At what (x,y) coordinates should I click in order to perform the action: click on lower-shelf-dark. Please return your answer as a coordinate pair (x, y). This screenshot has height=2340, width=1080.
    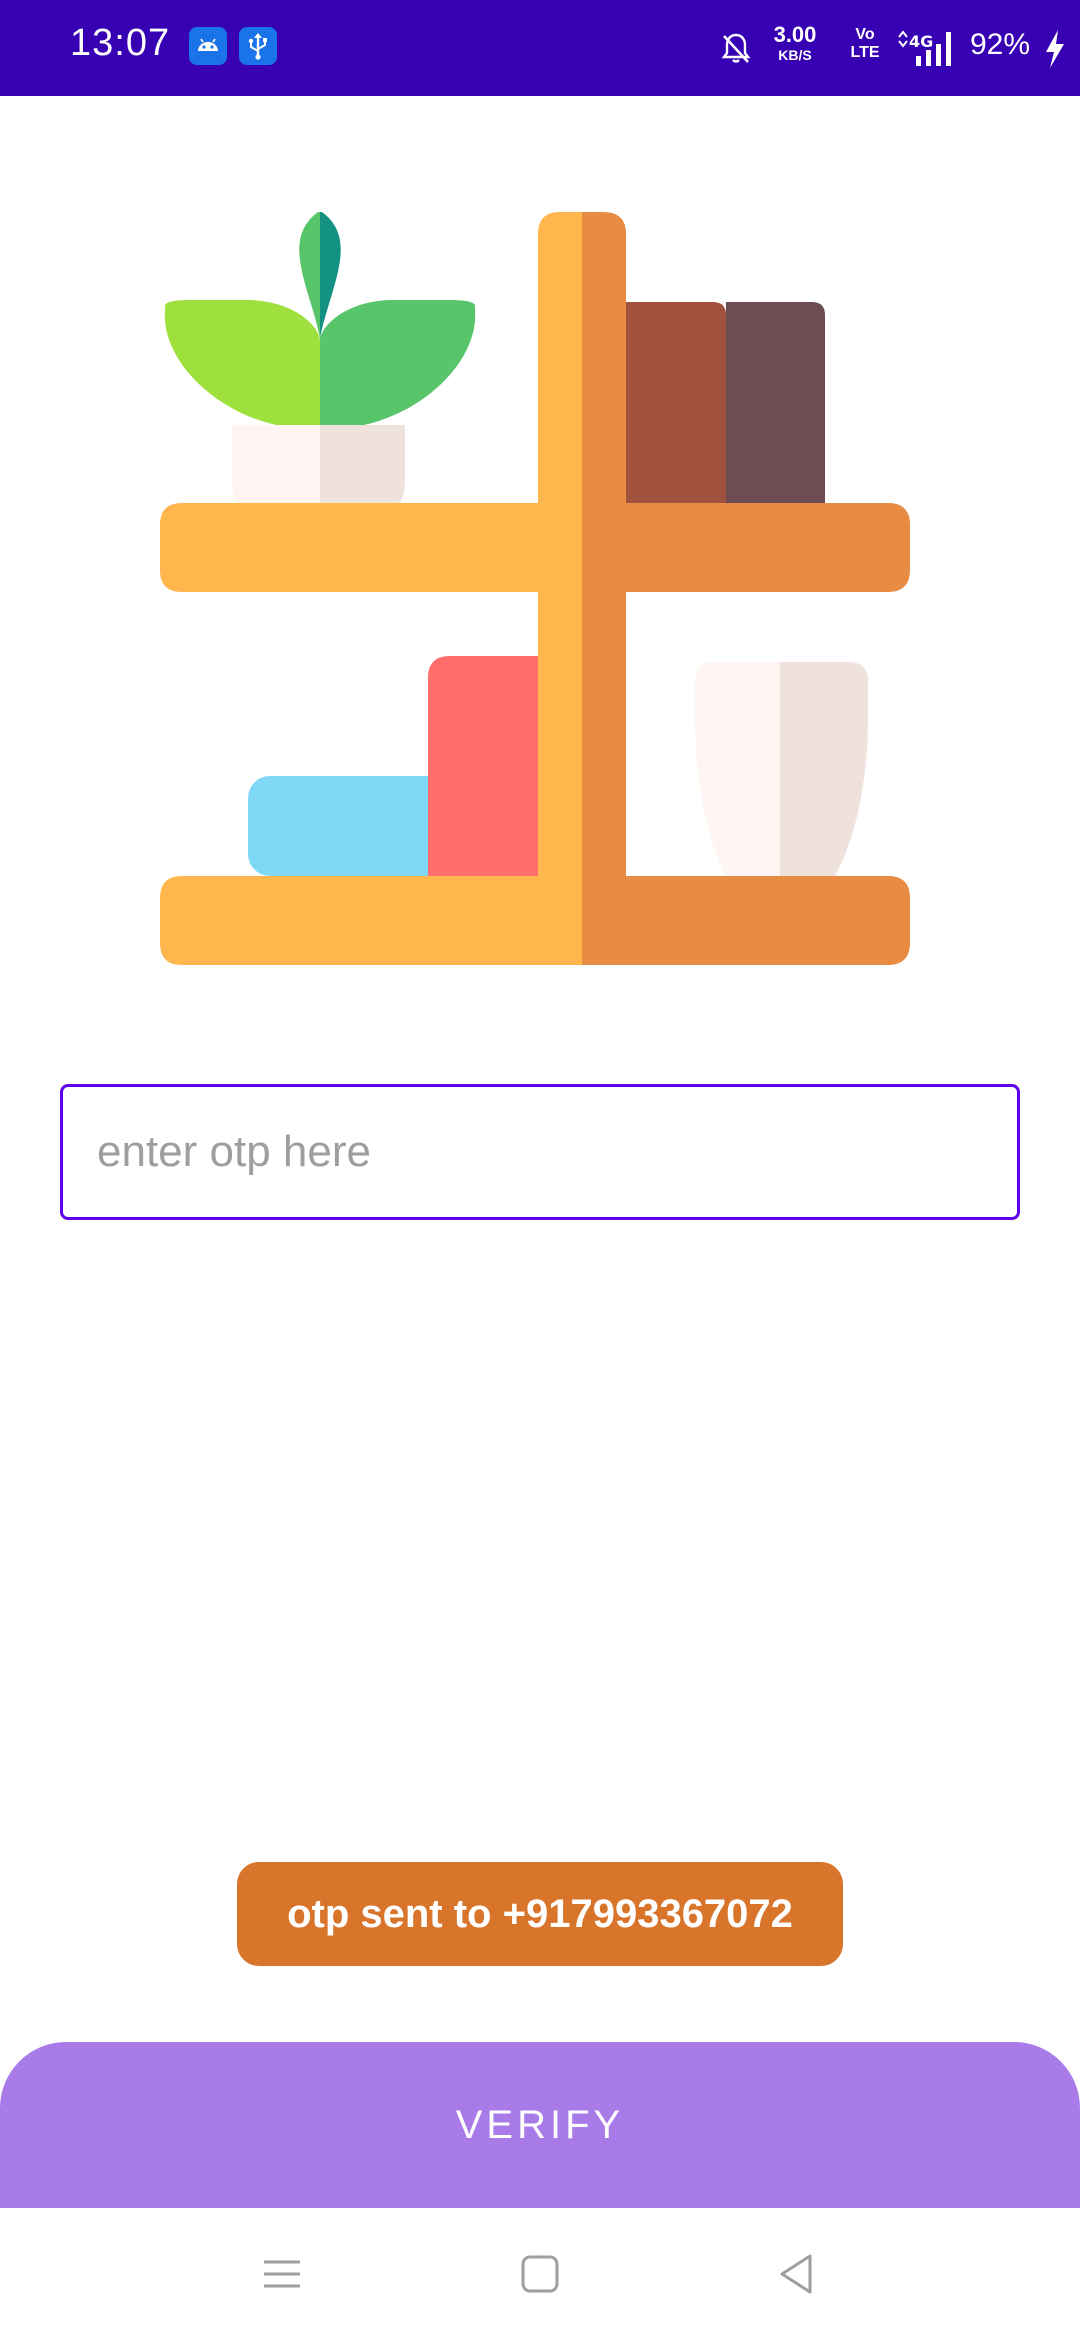
    Looking at the image, I should click on (746, 920).